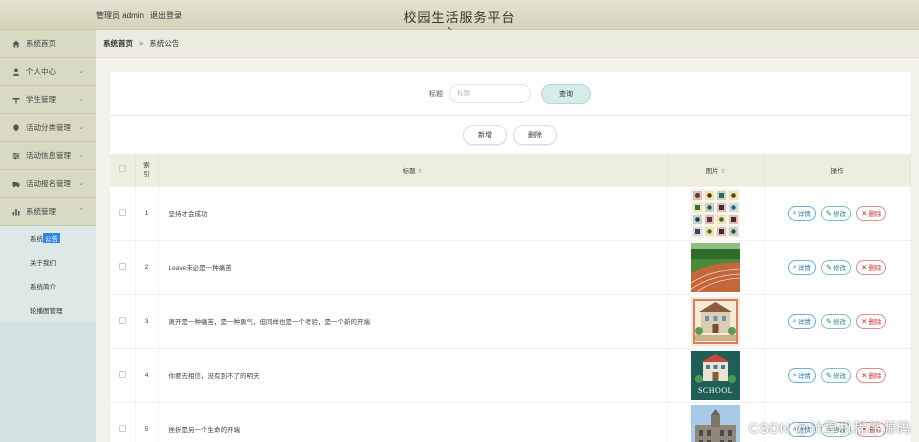 This screenshot has height=442, width=919. Describe the element at coordinates (490, 93) in the screenshot. I see `search-input` at that location.